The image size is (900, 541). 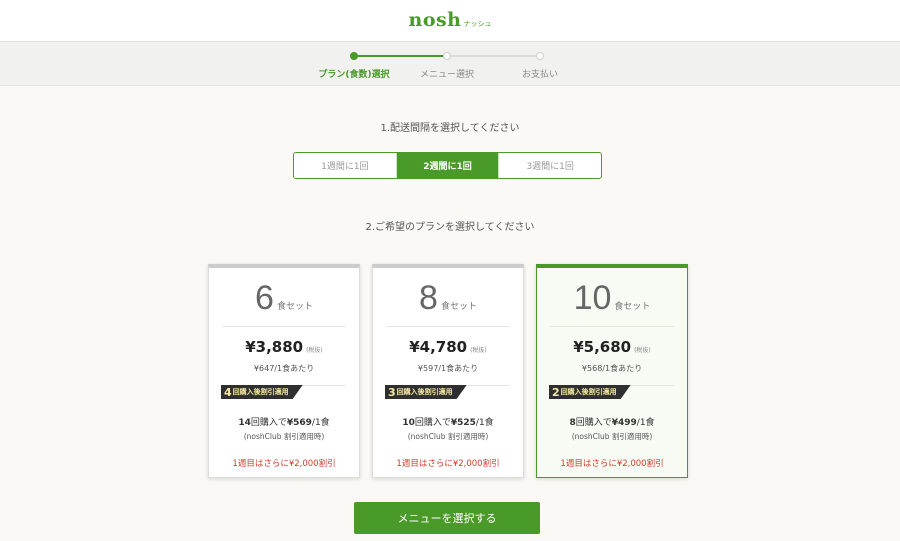 What do you see at coordinates (264, 298) in the screenshot?
I see `meal-count-number: 6` at bounding box center [264, 298].